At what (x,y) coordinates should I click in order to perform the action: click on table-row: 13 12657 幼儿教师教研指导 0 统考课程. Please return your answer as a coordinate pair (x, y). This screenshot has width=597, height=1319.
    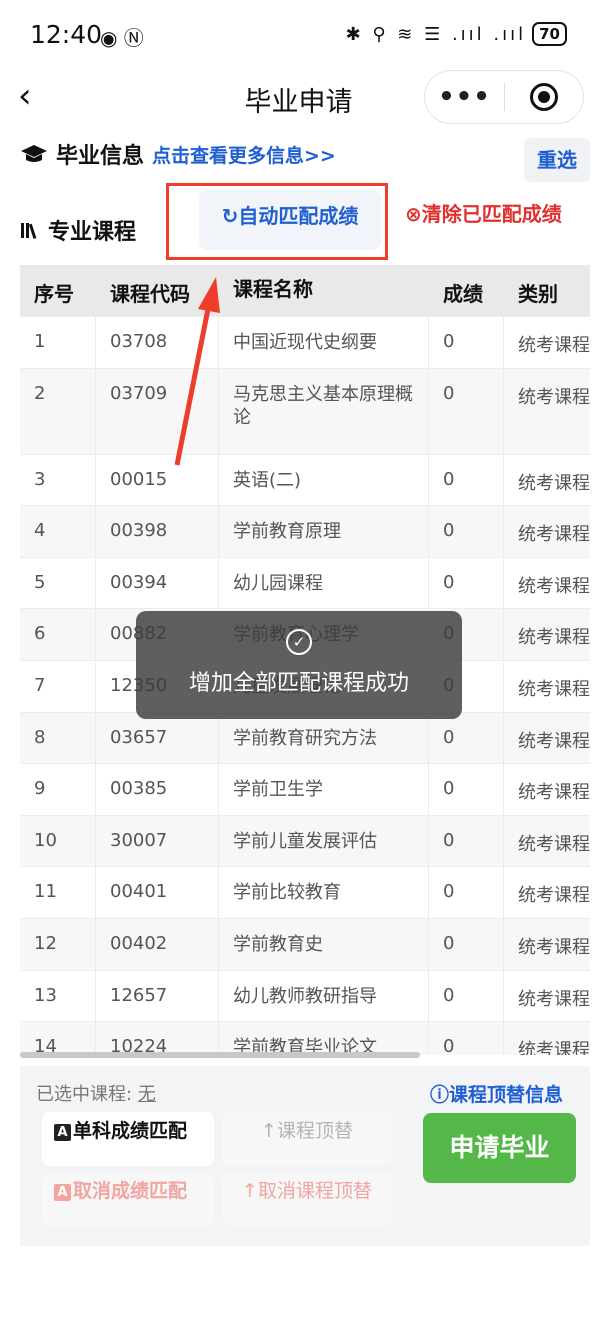
    Looking at the image, I should click on (305, 996).